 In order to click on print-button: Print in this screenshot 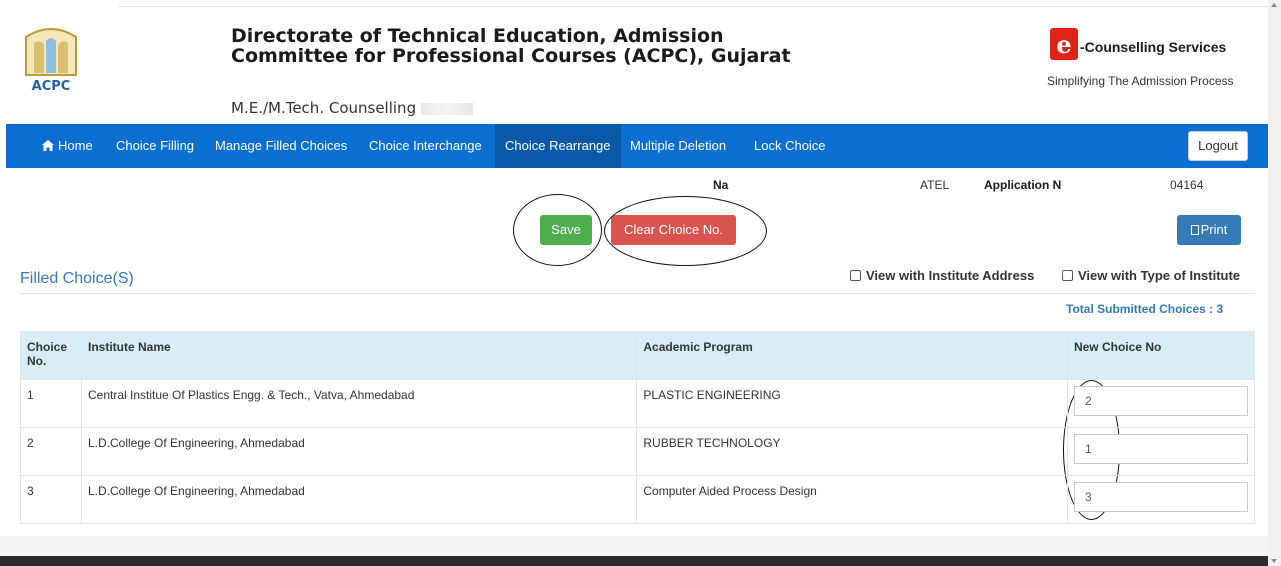, I will do `click(1209, 230)`.